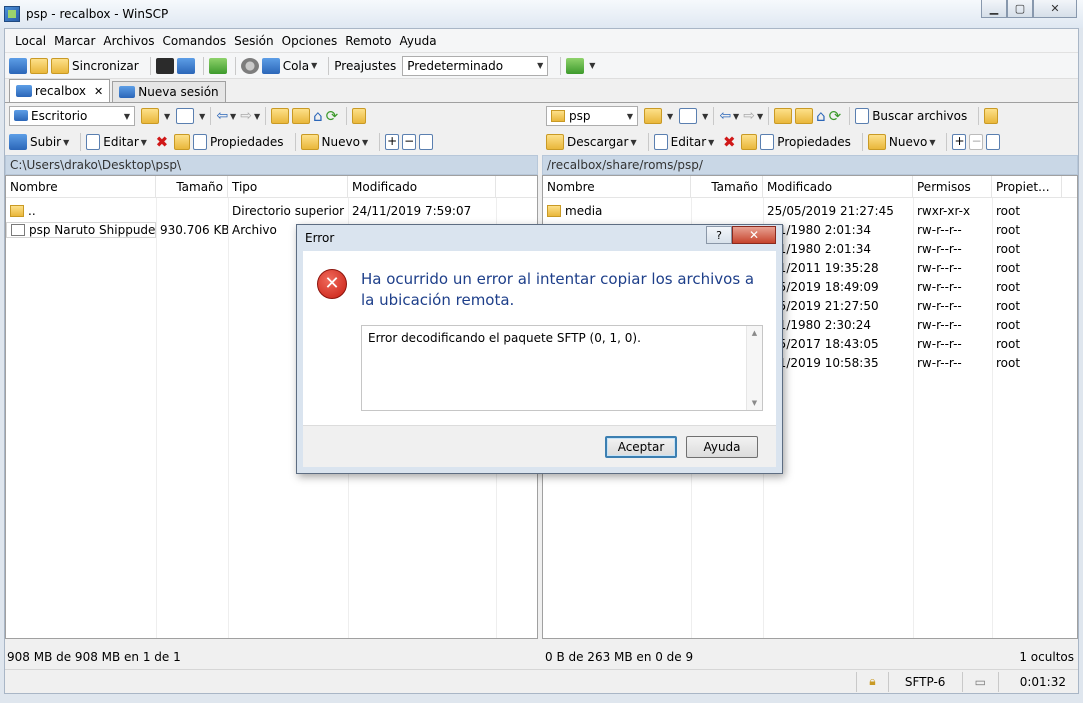  What do you see at coordinates (334, 142) in the screenshot?
I see `local-new-button: Nuevo ▼` at bounding box center [334, 142].